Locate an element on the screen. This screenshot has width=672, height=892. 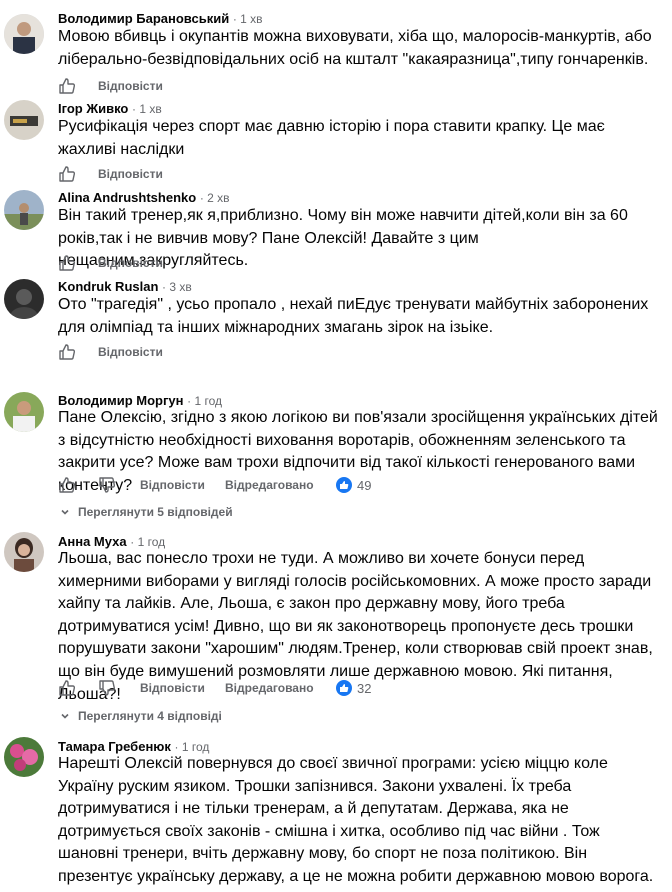
comment-author: Анна Муха is located at coordinates (92, 541).